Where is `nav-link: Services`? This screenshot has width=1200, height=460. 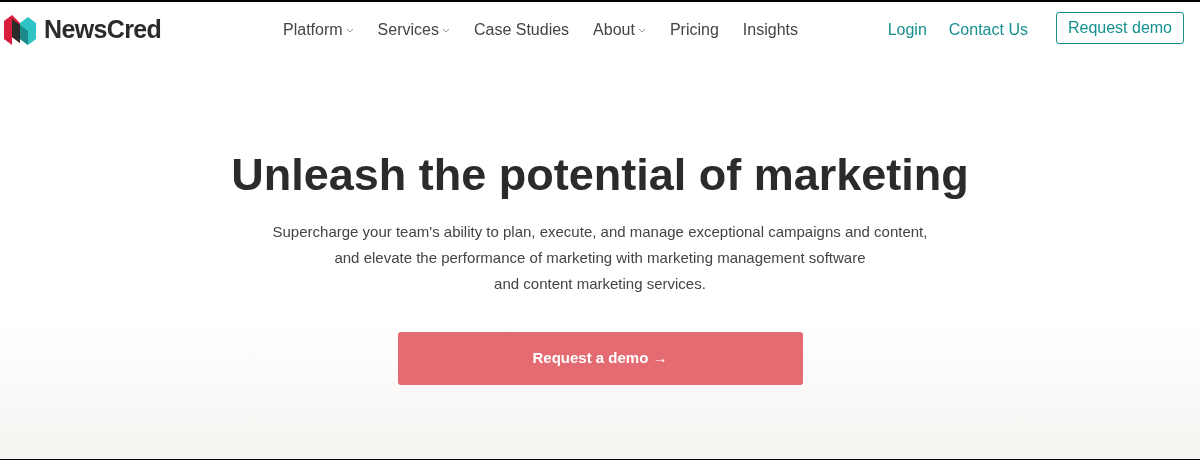
nav-link: Services is located at coordinates (413, 30).